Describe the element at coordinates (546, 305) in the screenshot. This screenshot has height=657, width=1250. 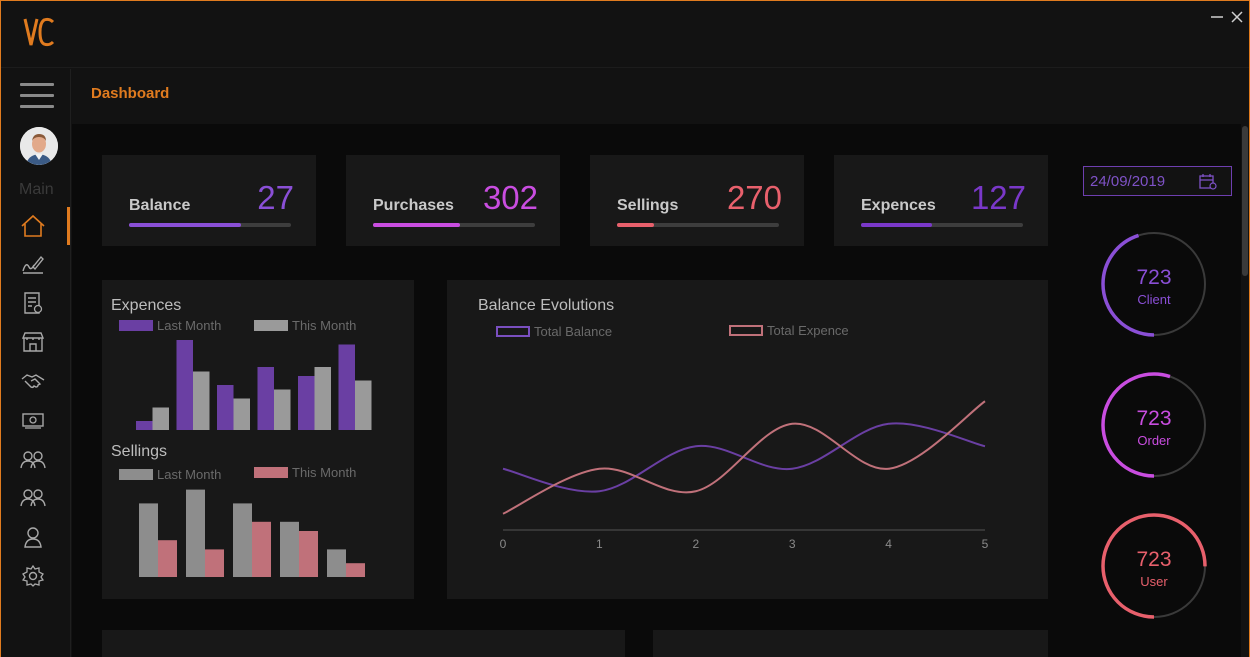
I see `balance-chart-title: Balance Evolutions` at that location.